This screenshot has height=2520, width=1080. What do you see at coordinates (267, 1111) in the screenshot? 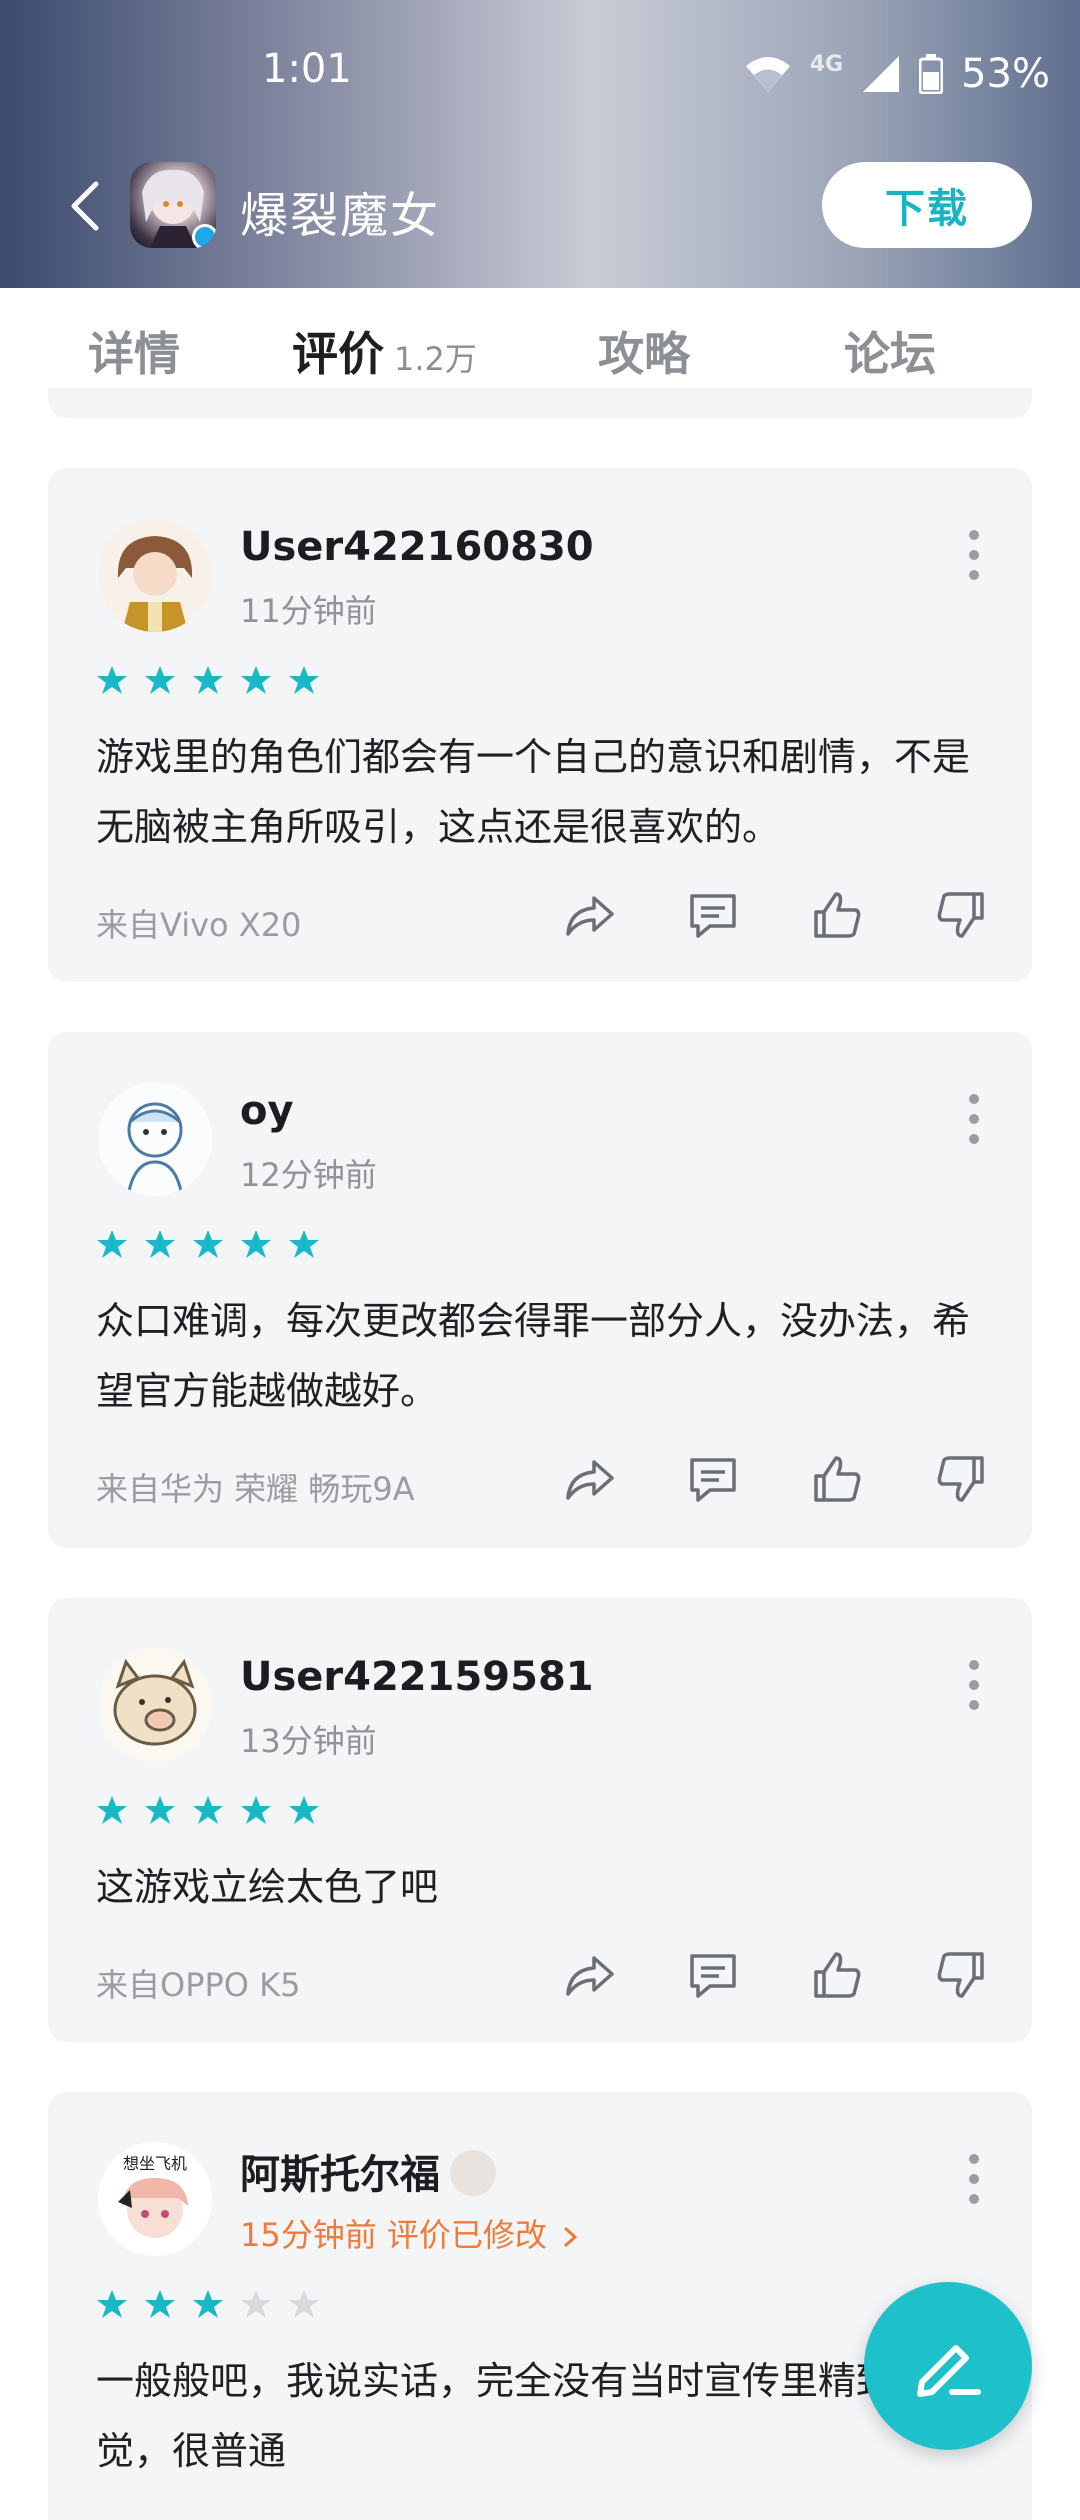
I see `username: oy` at bounding box center [267, 1111].